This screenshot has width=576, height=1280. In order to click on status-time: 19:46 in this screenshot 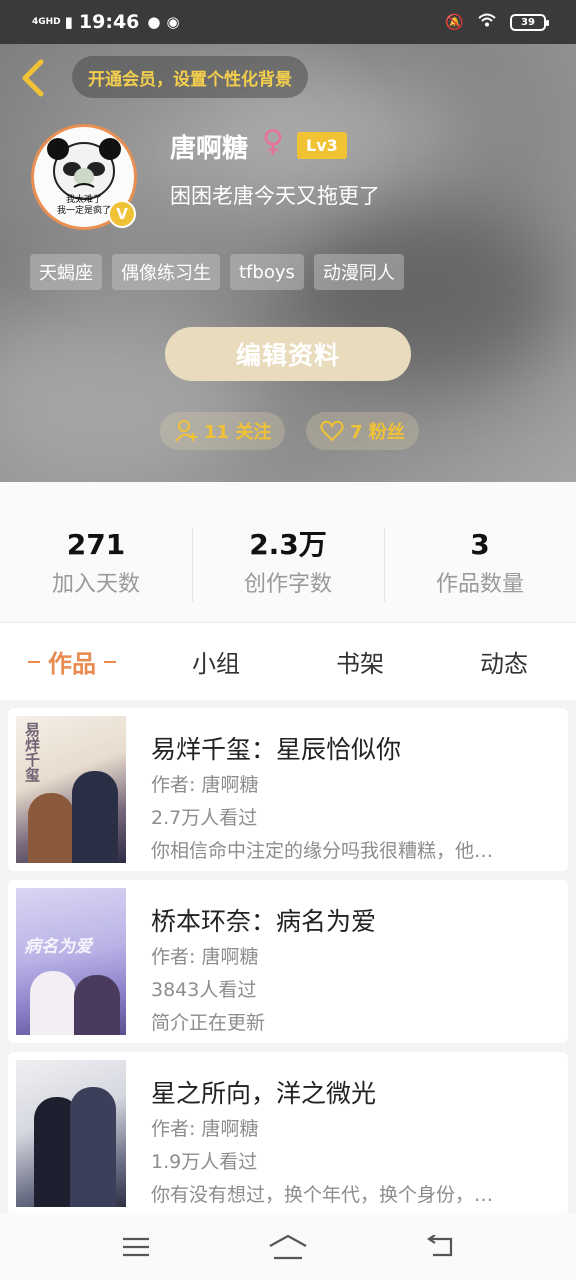, I will do `click(109, 22)`.